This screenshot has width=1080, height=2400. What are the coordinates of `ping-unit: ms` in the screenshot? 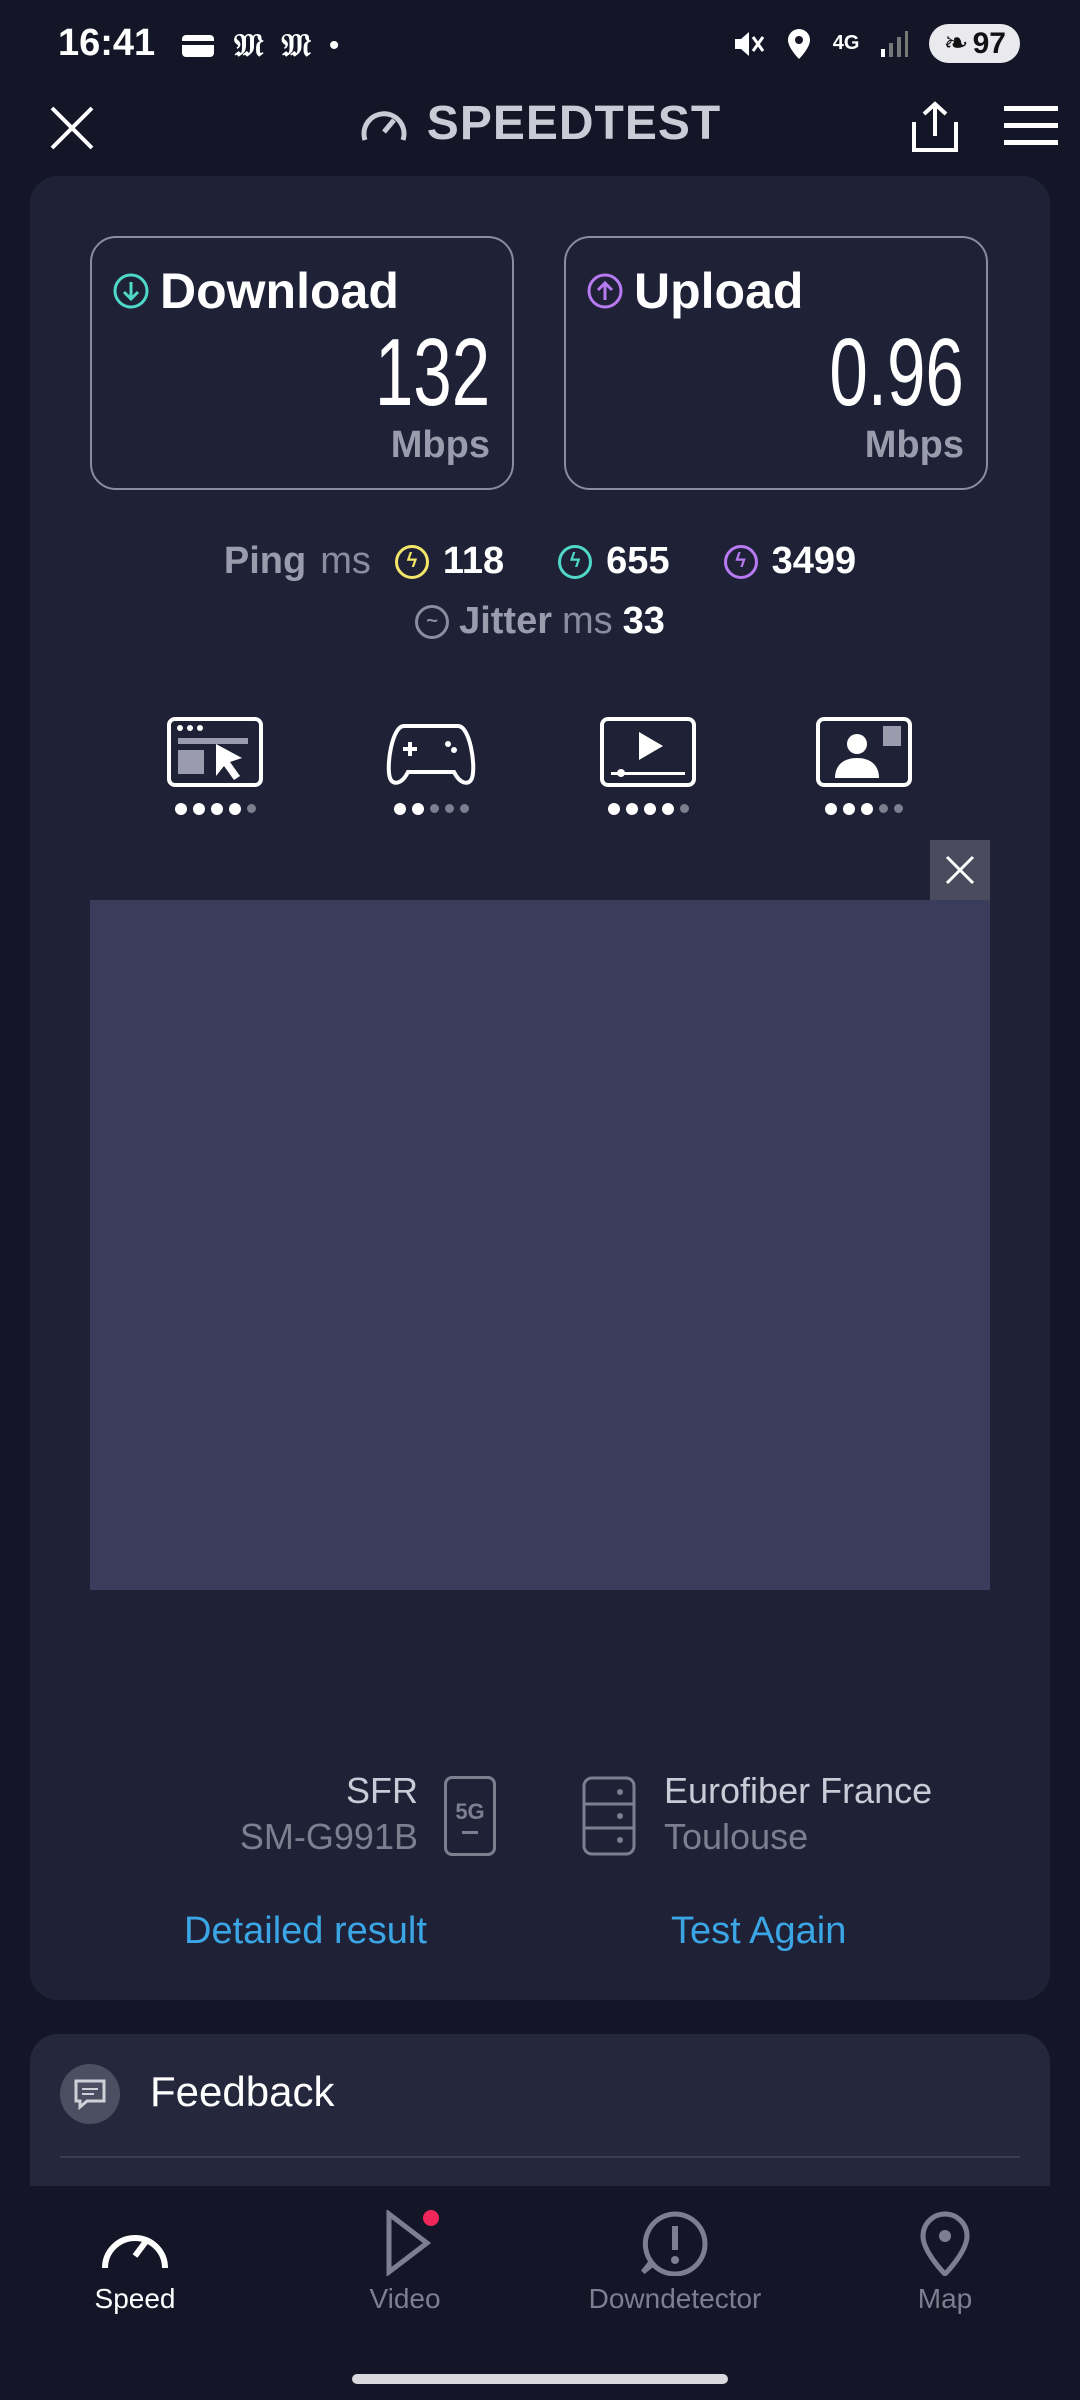 It's located at (345, 561).